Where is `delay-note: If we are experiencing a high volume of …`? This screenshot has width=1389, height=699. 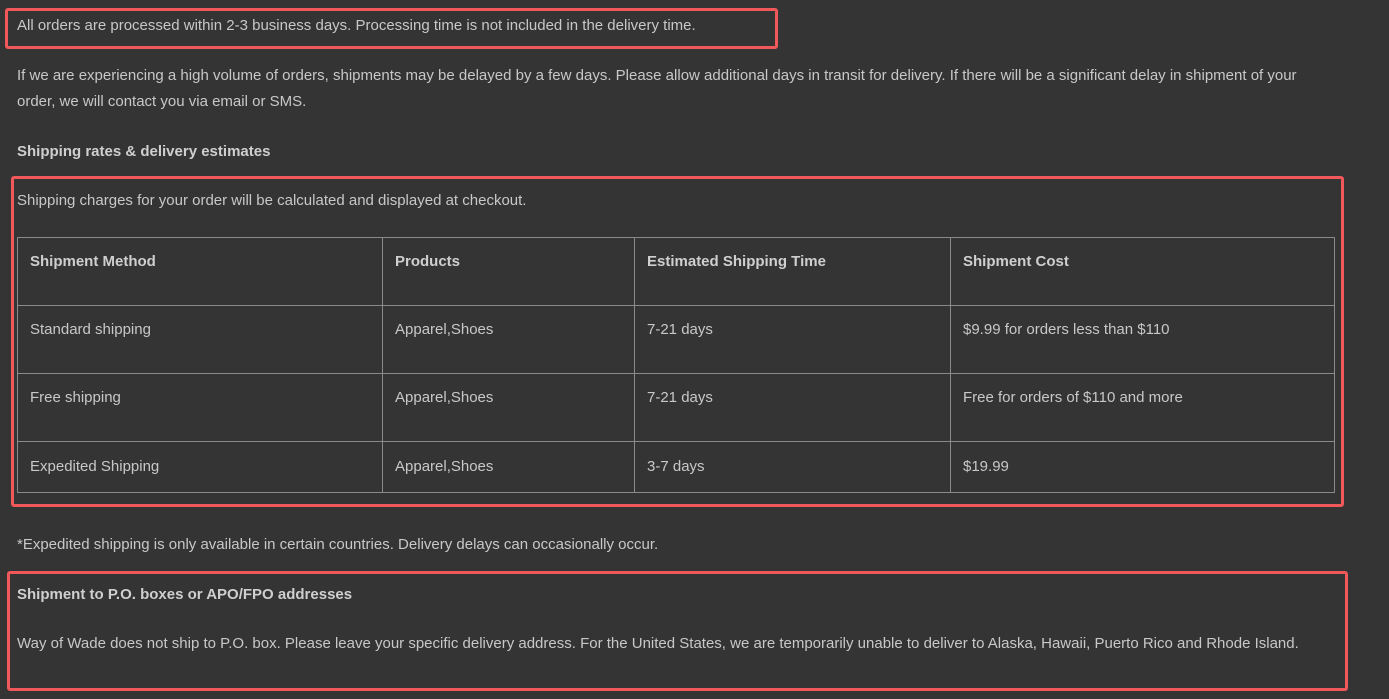
delay-note: If we are experiencing a high volume of … is located at coordinates (657, 88).